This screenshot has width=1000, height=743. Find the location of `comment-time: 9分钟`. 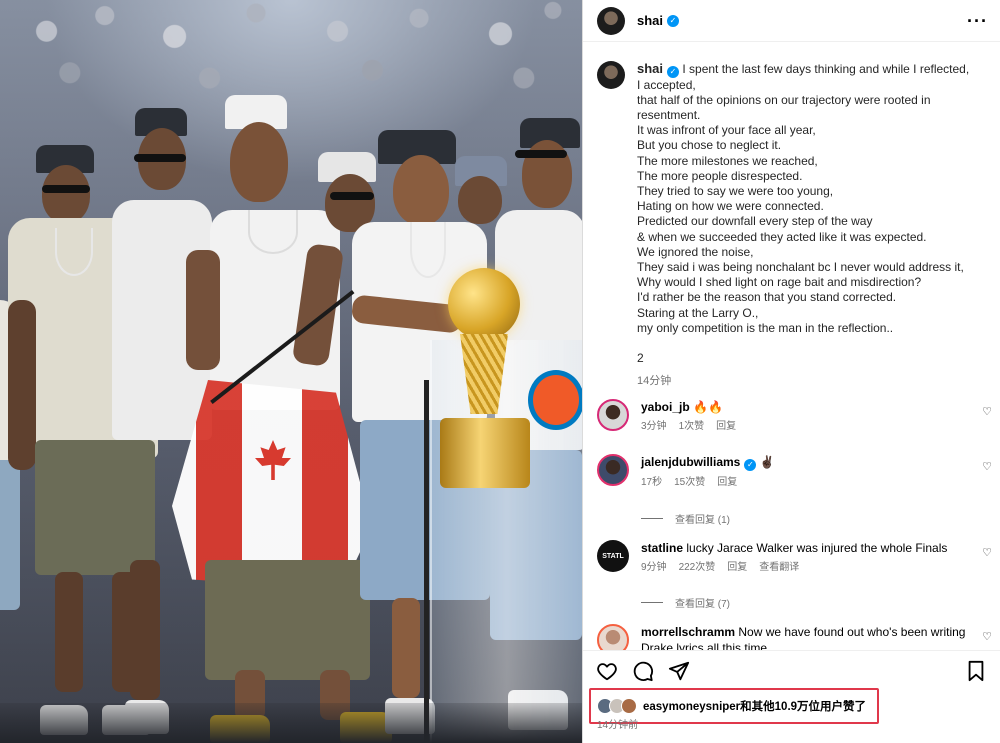

comment-time: 9分钟 is located at coordinates (654, 568).